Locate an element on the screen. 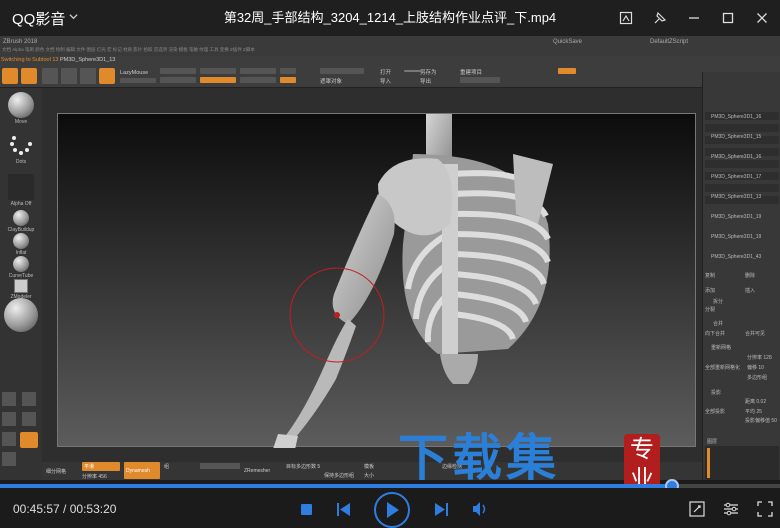 Image resolution: width=780 pixels, height=528 pixels. control-bar: 00:45:57 / 00:53:20 is located at coordinates (390, 508).